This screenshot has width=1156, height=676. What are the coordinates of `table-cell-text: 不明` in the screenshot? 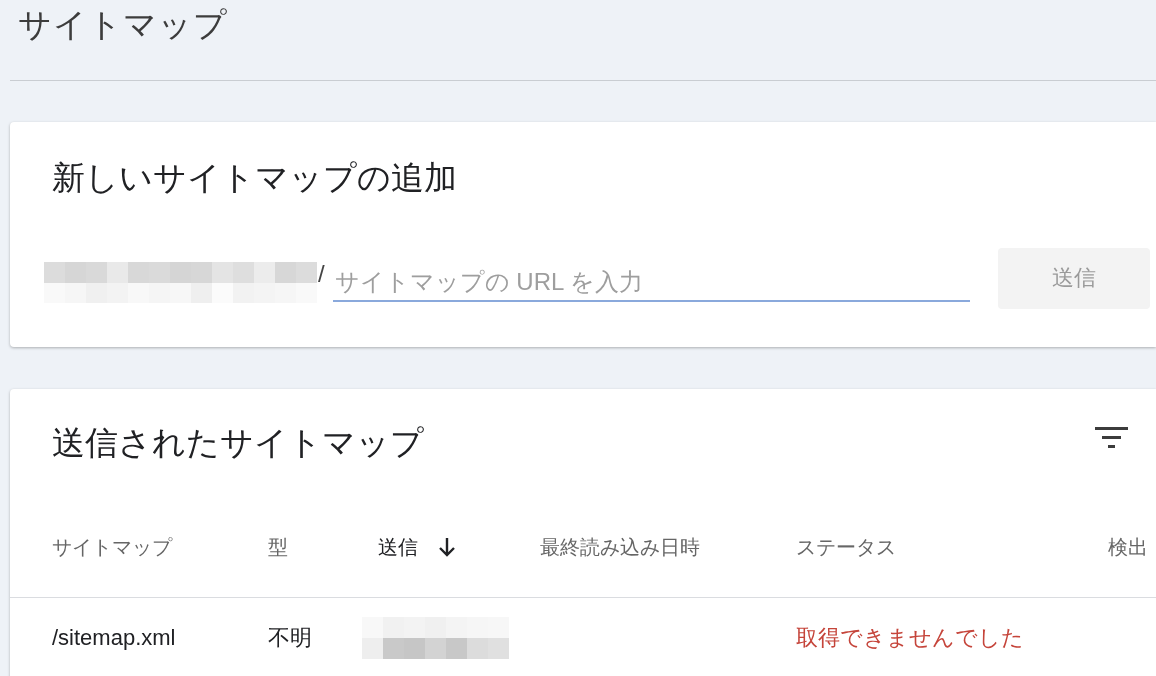 It's located at (290, 638).